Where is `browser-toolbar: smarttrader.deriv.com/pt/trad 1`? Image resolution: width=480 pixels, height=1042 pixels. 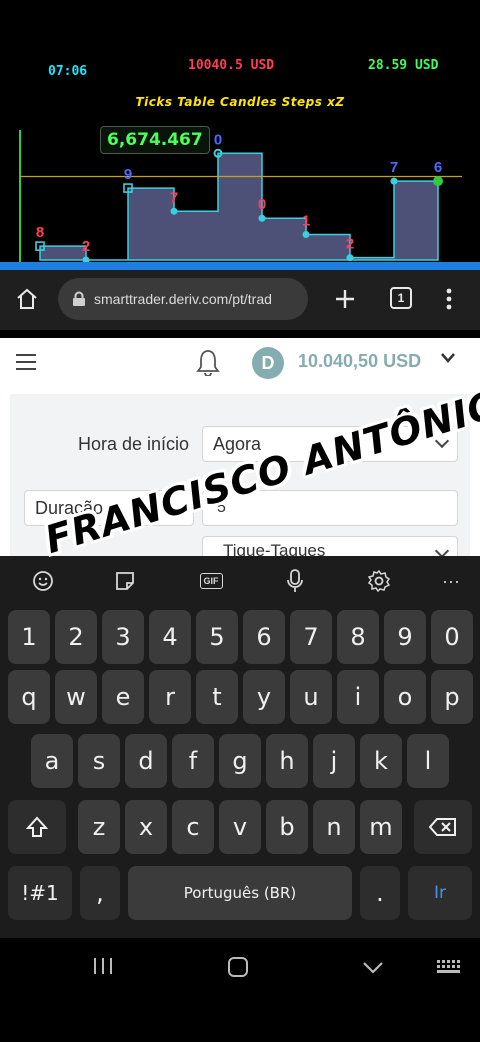
browser-toolbar: smarttrader.deriv.com/pt/trad 1 is located at coordinates (240, 300).